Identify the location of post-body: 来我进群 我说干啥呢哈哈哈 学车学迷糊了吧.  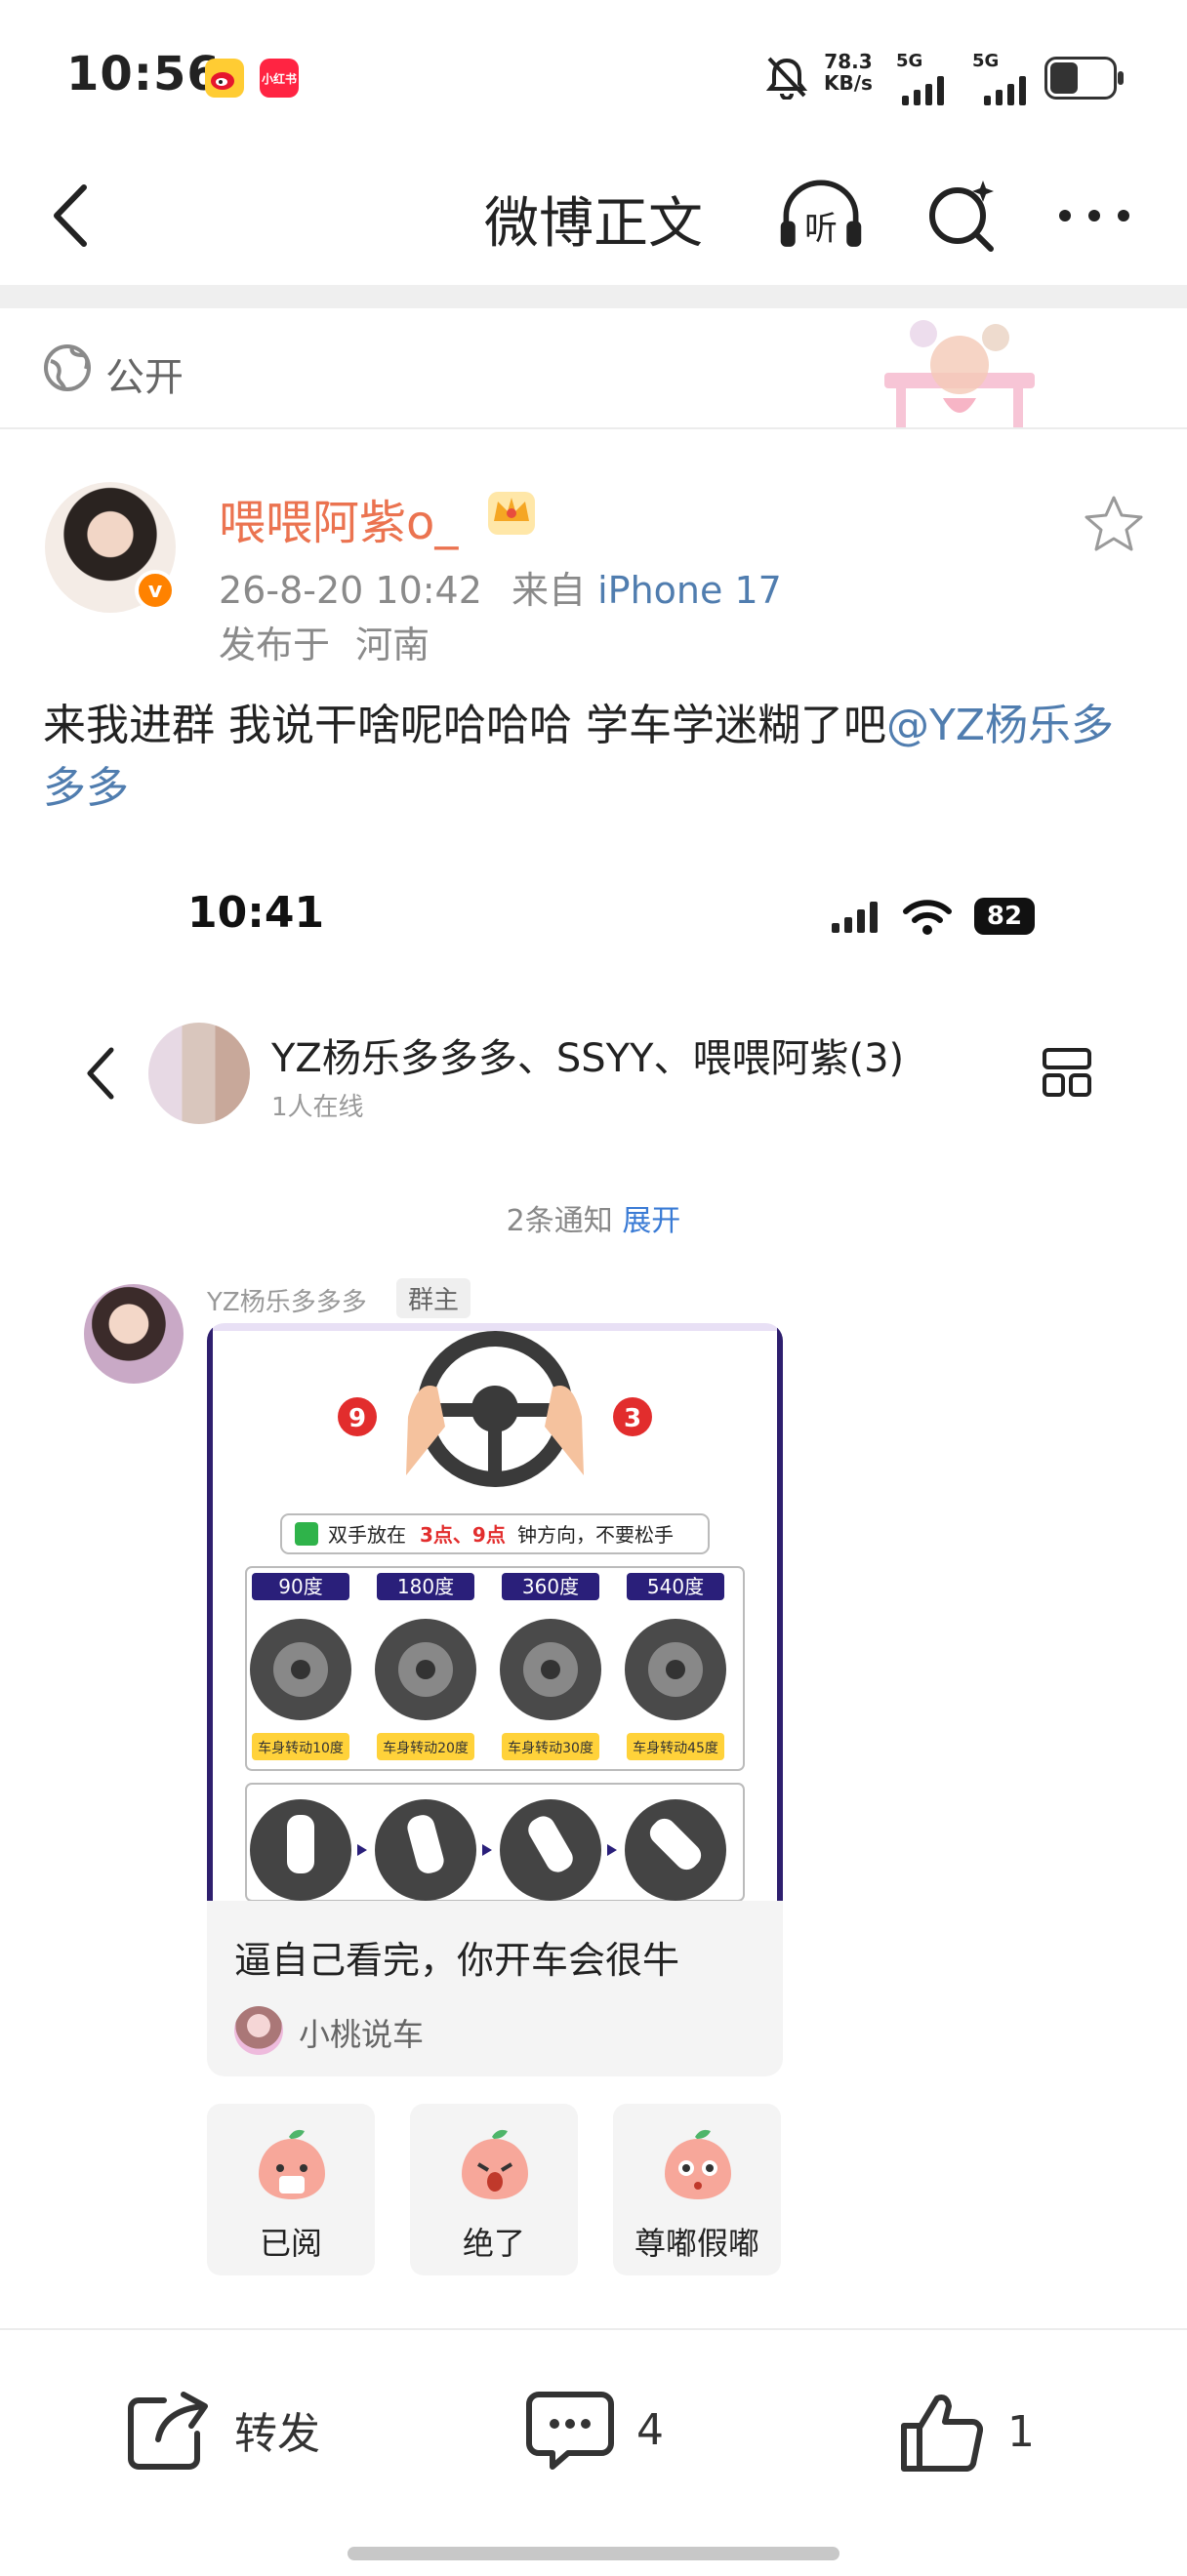
(464, 725).